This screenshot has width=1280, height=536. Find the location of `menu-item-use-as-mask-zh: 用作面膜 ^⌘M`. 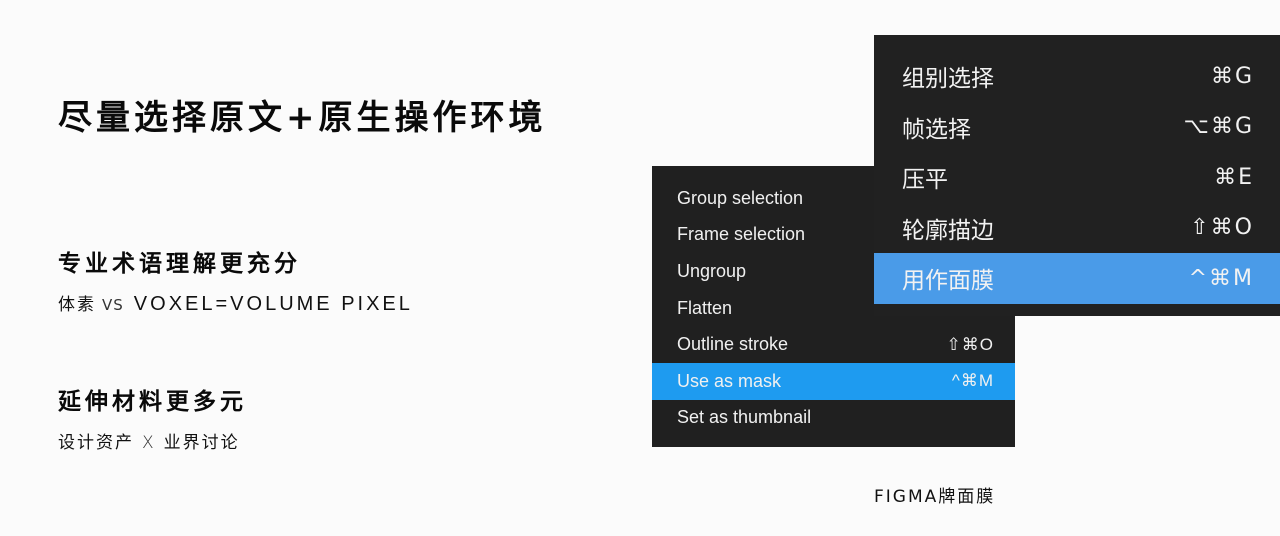

menu-item-use-as-mask-zh: 用作面膜 ^⌘M is located at coordinates (1077, 278).